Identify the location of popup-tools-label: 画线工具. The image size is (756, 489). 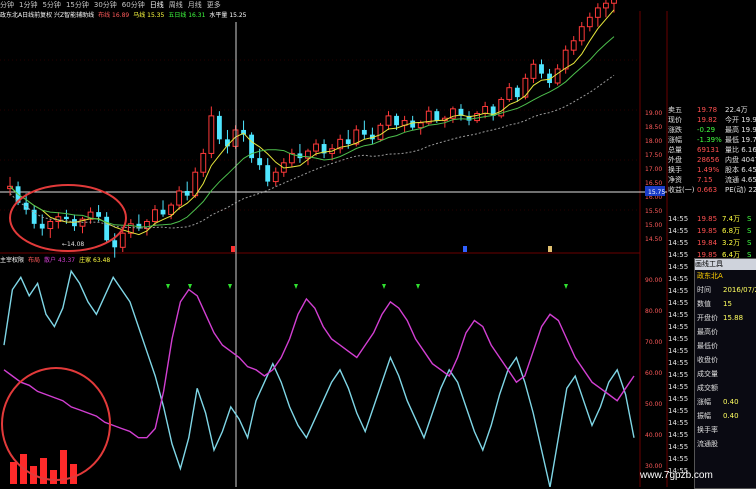
(709, 264).